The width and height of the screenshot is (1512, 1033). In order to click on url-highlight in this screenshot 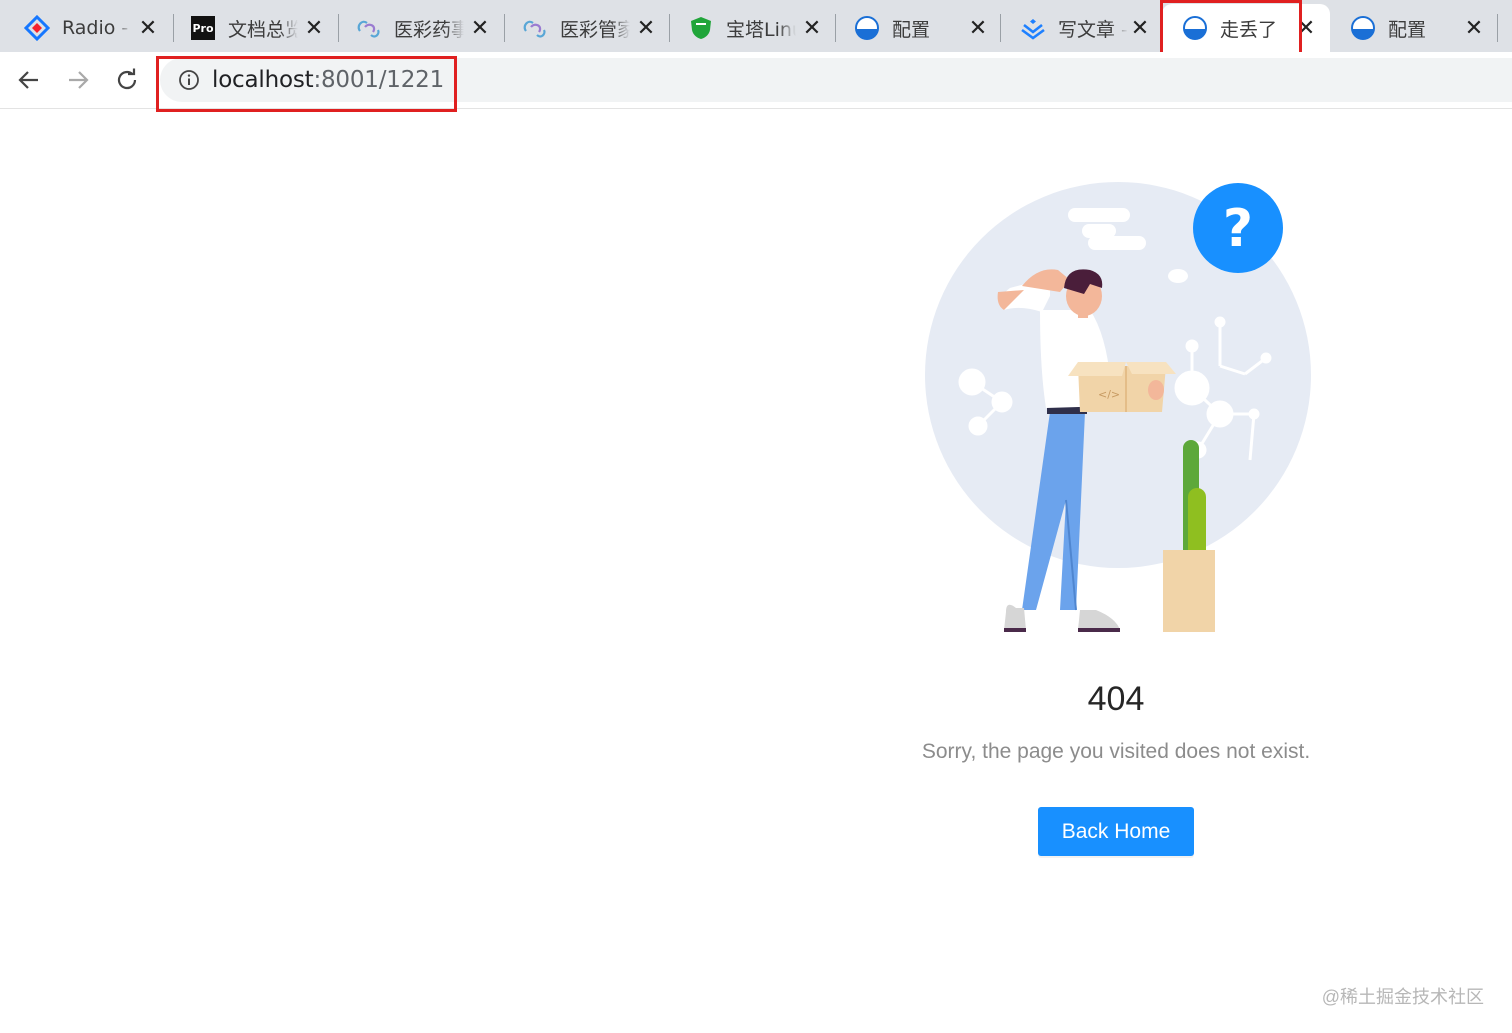, I will do `click(306, 84)`.